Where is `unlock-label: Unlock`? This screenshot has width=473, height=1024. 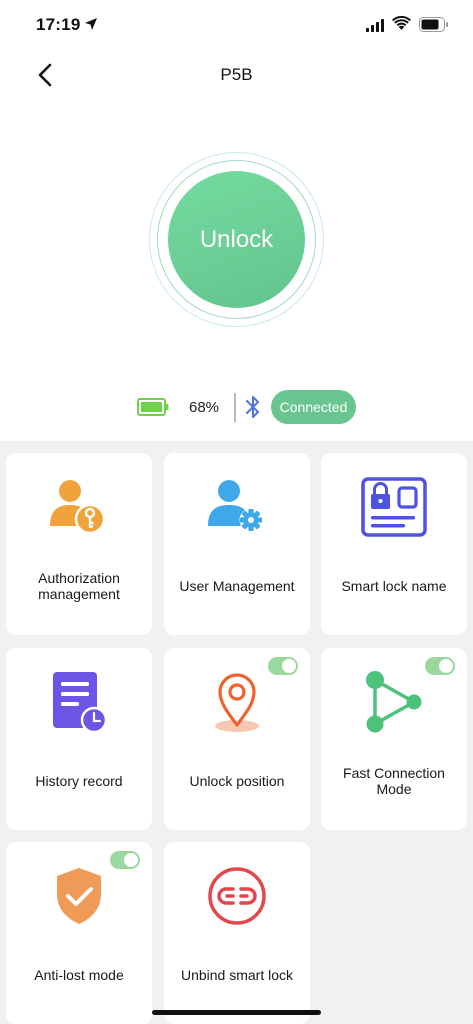
unlock-label: Unlock is located at coordinates (236, 239).